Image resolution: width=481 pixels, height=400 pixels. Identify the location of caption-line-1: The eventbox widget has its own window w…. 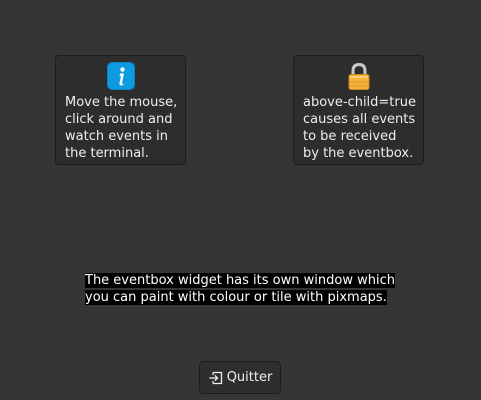
(240, 280).